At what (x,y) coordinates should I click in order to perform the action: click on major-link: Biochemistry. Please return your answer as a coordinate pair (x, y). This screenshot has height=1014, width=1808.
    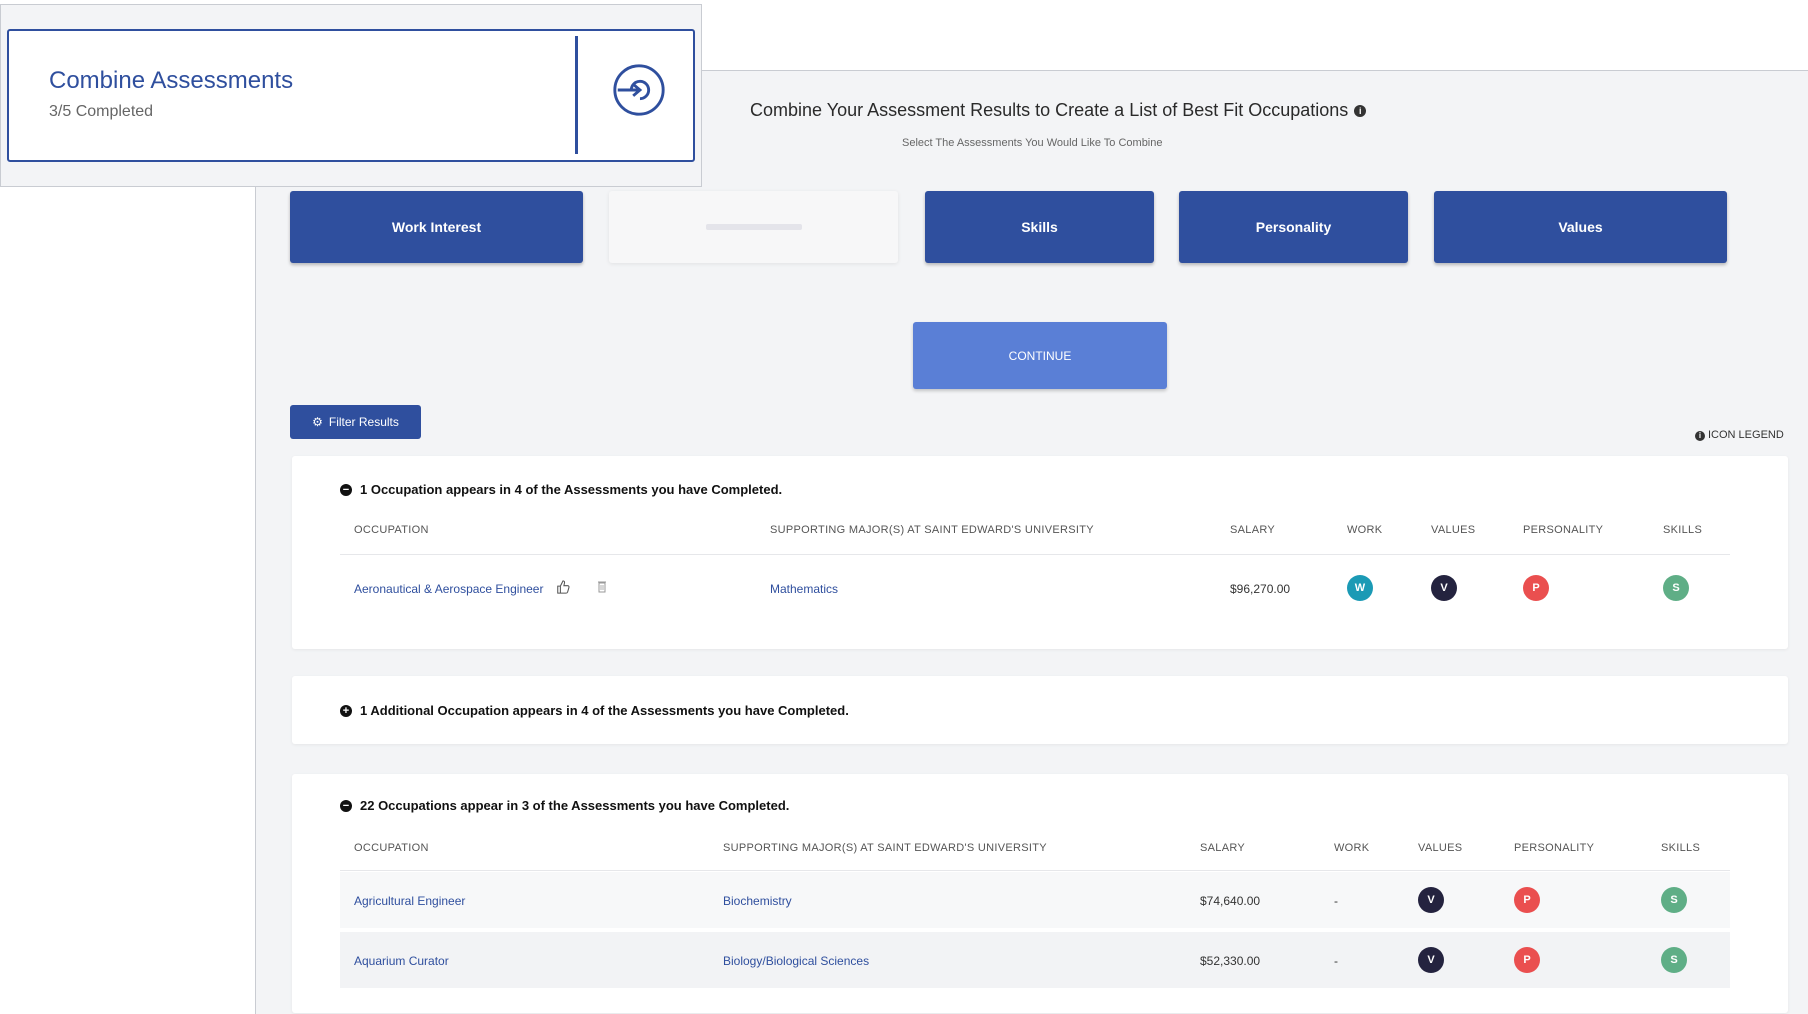
    Looking at the image, I should click on (757, 901).